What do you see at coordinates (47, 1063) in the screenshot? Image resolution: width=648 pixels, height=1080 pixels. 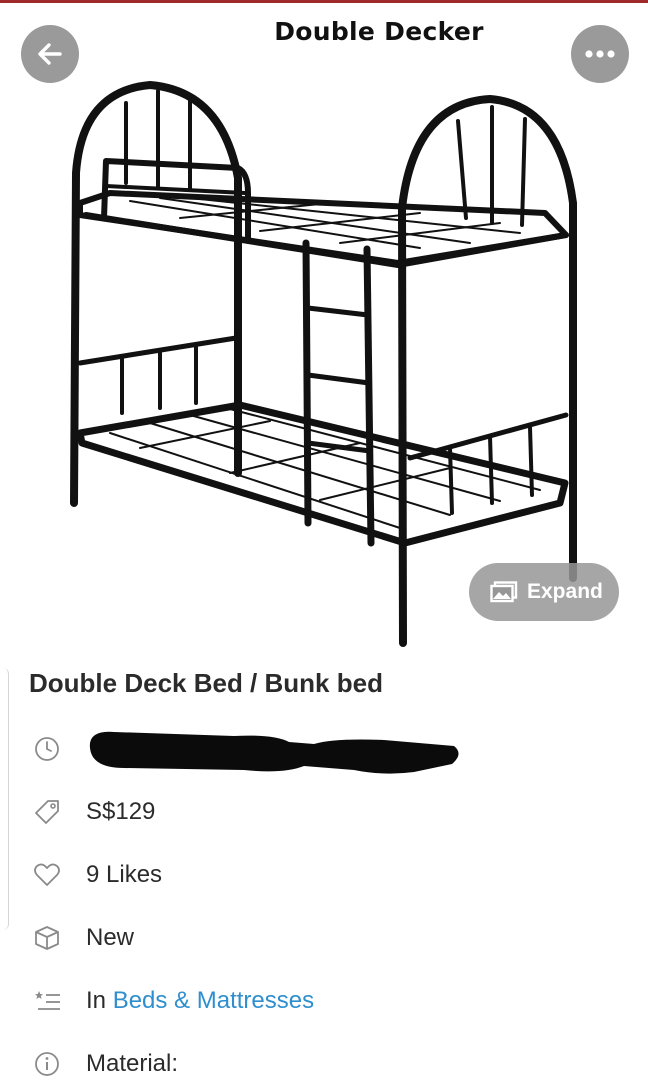 I see `info-icon` at bounding box center [47, 1063].